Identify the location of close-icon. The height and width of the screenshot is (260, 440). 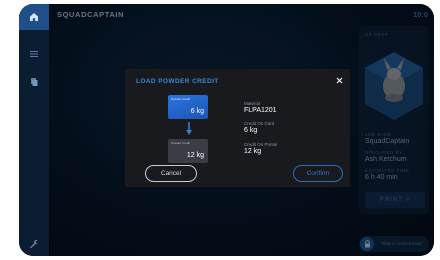
(339, 80).